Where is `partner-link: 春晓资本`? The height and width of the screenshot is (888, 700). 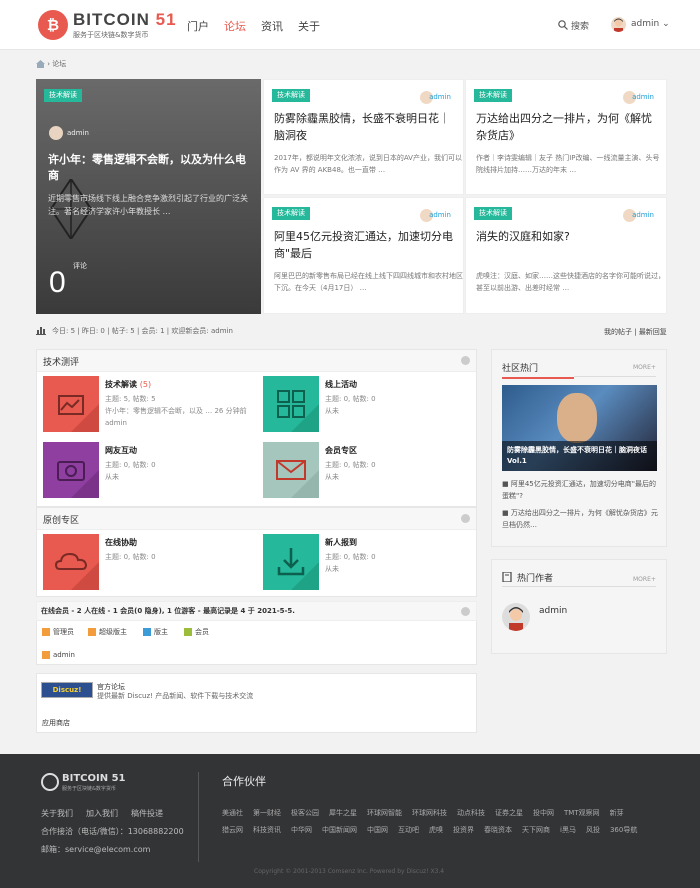 partner-link: 春晓资本 is located at coordinates (498, 830).